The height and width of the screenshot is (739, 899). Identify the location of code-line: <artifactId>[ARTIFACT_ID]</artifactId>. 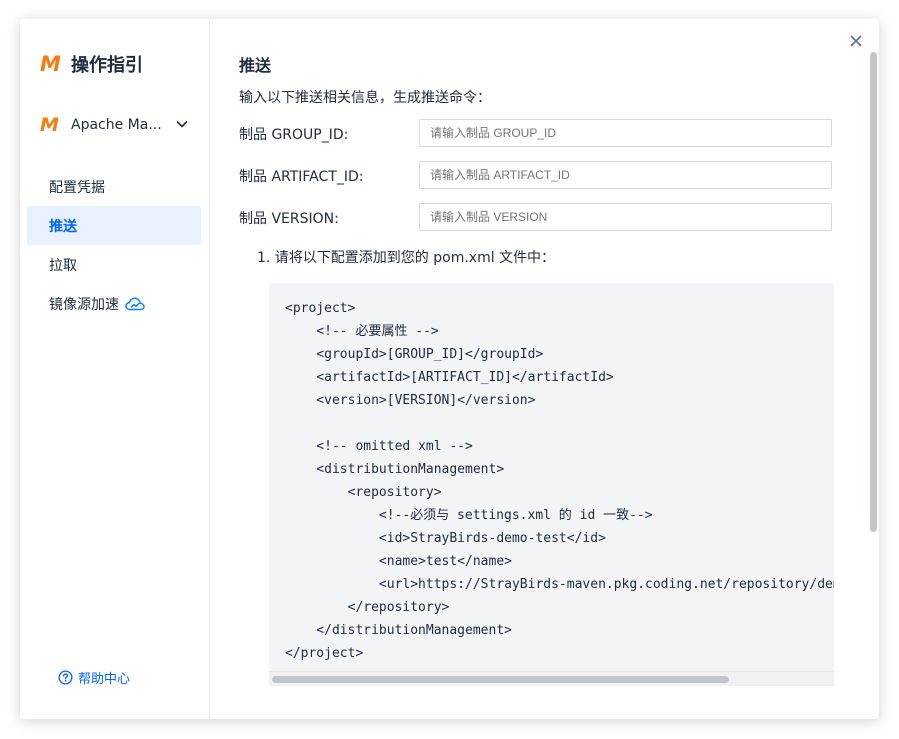
(449, 377).